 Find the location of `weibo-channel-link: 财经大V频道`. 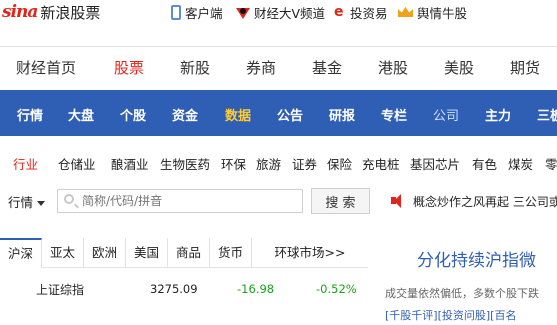

weibo-channel-link: 财经大V频道 is located at coordinates (280, 12).